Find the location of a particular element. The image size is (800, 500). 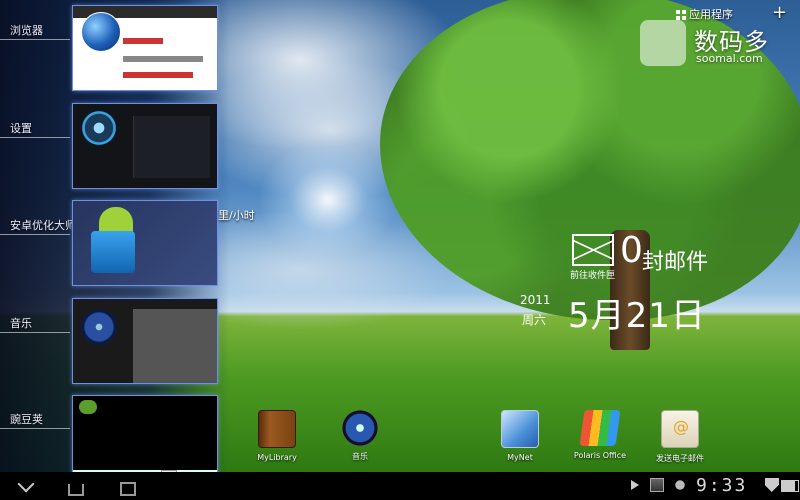

dock-app-label: Polaris Office is located at coordinates (600, 455).